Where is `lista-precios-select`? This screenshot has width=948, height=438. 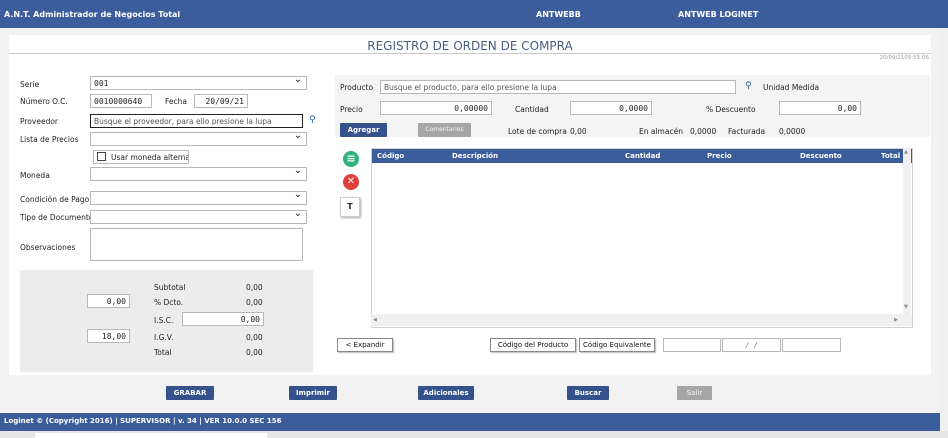 lista-precios-select is located at coordinates (198, 139).